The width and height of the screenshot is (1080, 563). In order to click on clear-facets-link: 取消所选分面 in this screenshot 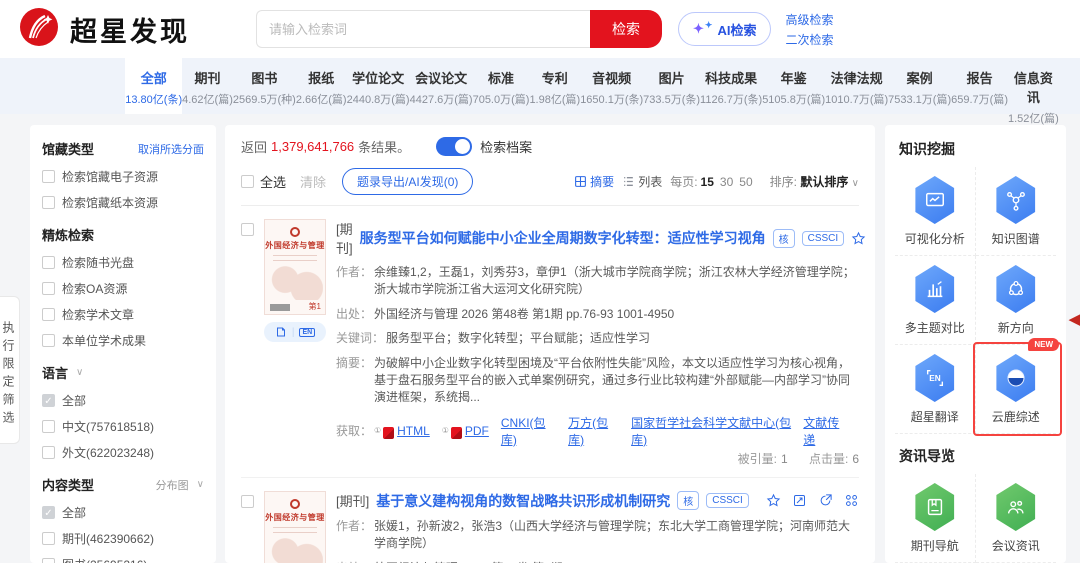, I will do `click(171, 149)`.